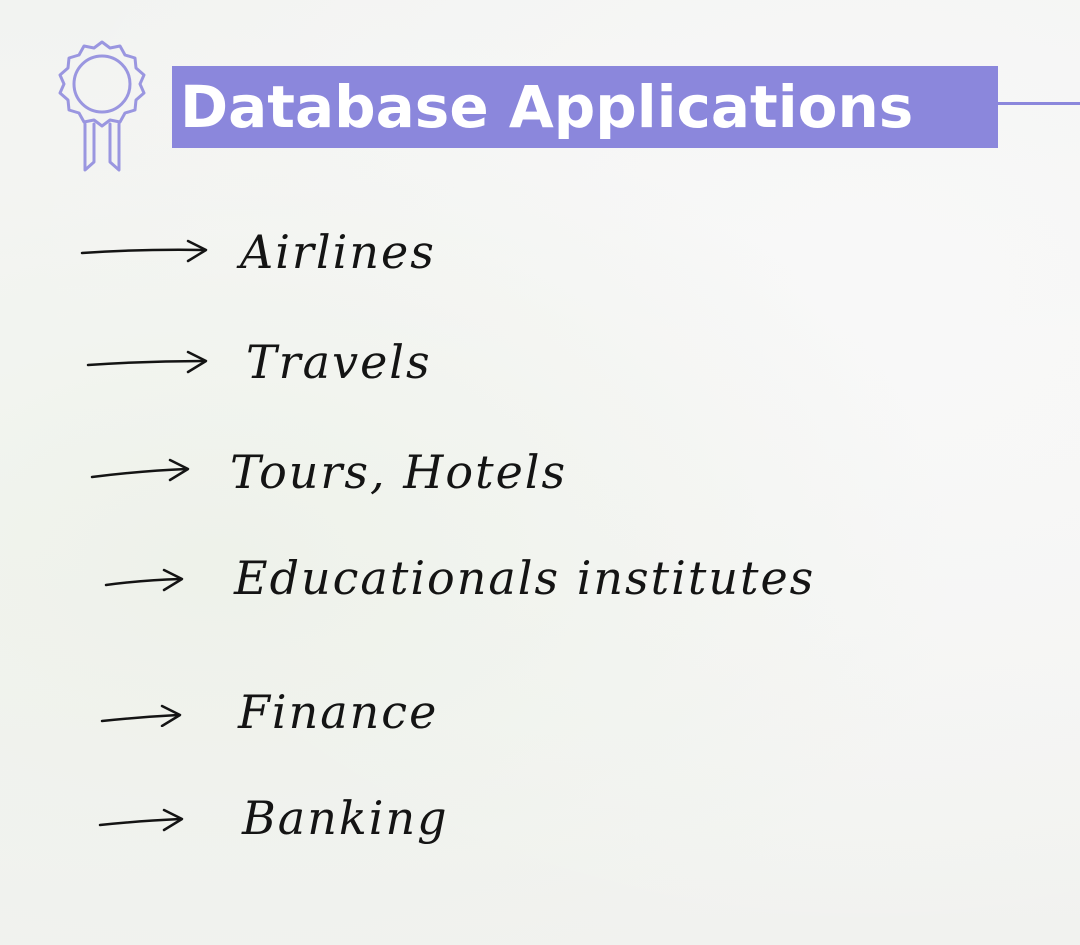 Image resolution: width=1080 pixels, height=945 pixels. What do you see at coordinates (345, 818) in the screenshot?
I see `list-item-label: Banking` at bounding box center [345, 818].